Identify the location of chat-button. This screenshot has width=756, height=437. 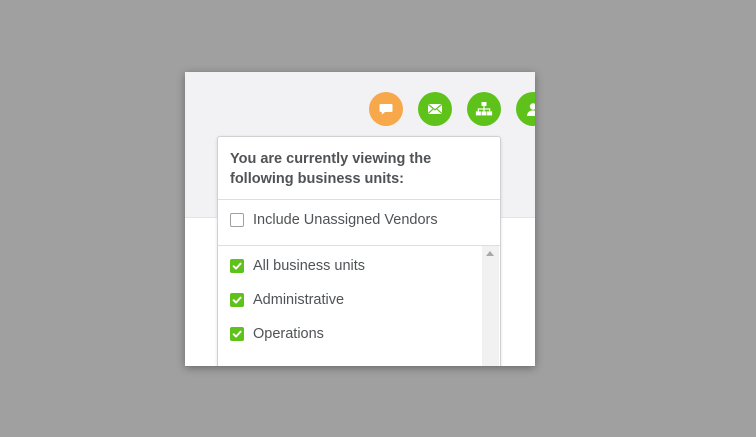
(386, 109).